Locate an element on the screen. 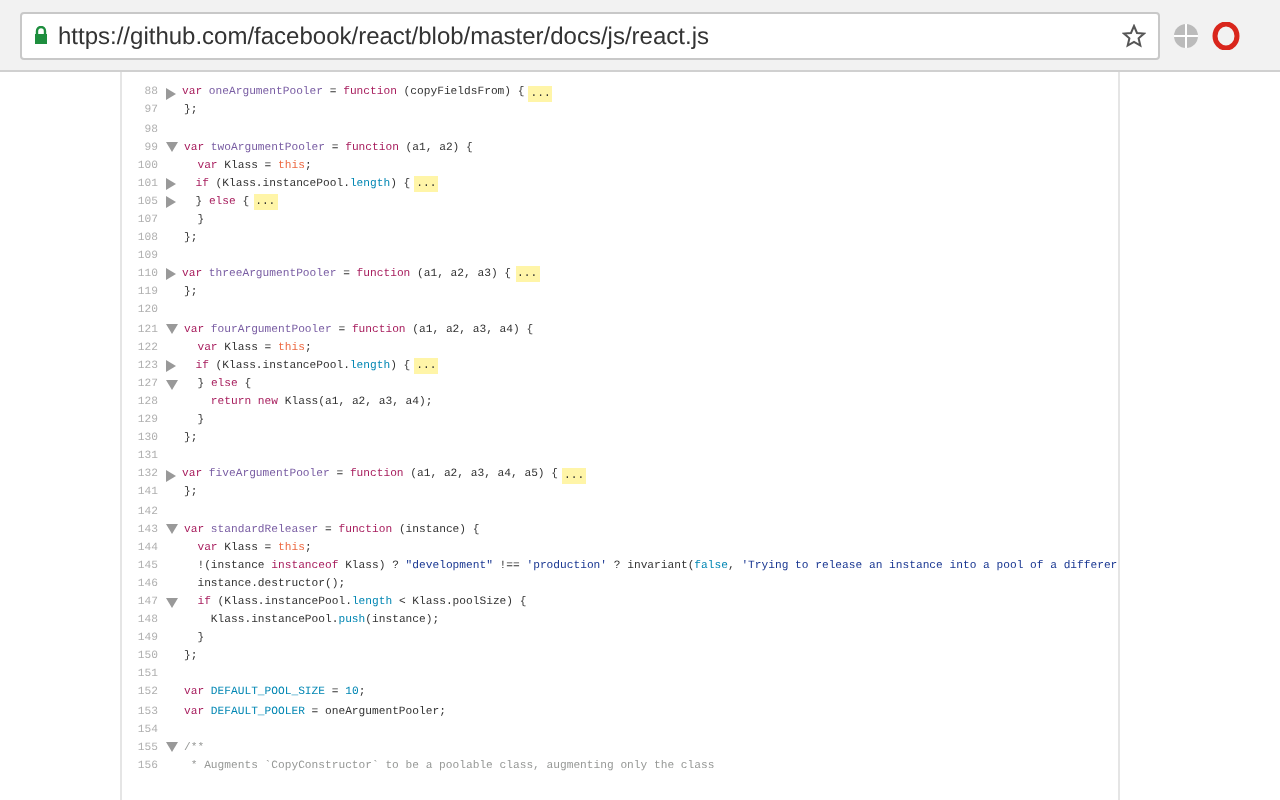  address-bar: https://github.com/facebook/react/blob/master/docs/js/react.js is located at coordinates (590, 35).